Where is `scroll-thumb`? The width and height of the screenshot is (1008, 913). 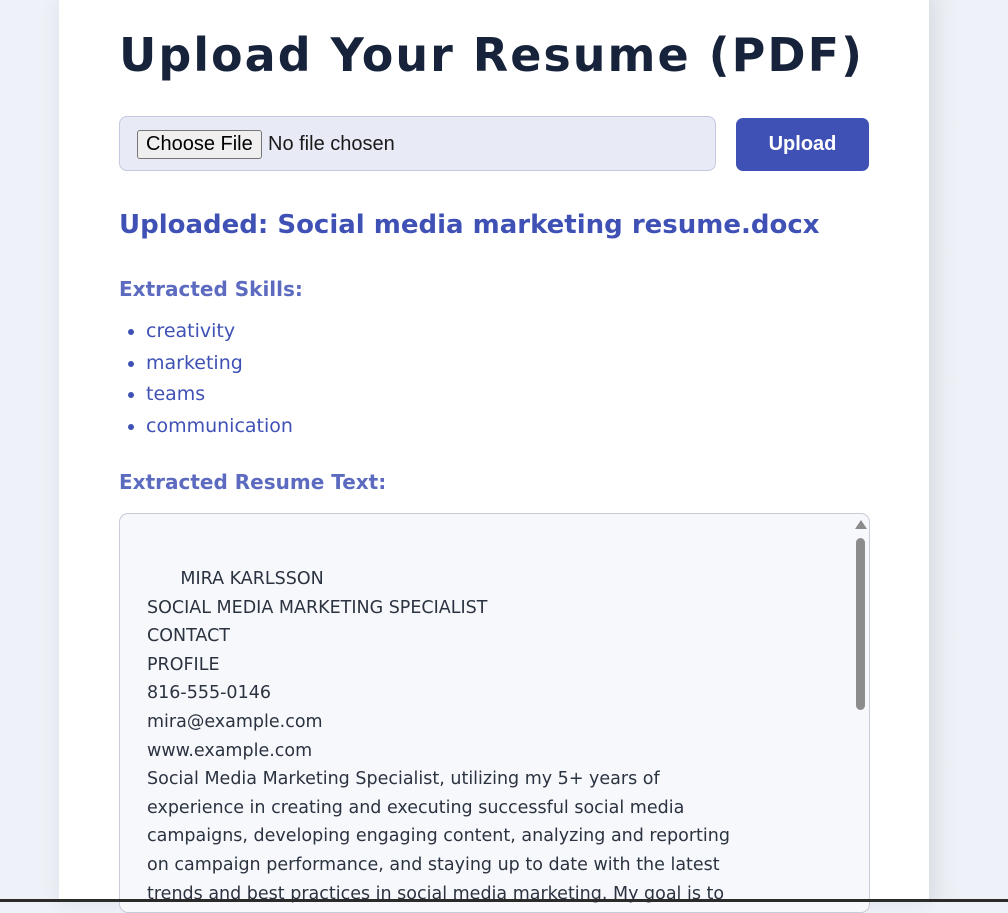
scroll-thumb is located at coordinates (860, 624).